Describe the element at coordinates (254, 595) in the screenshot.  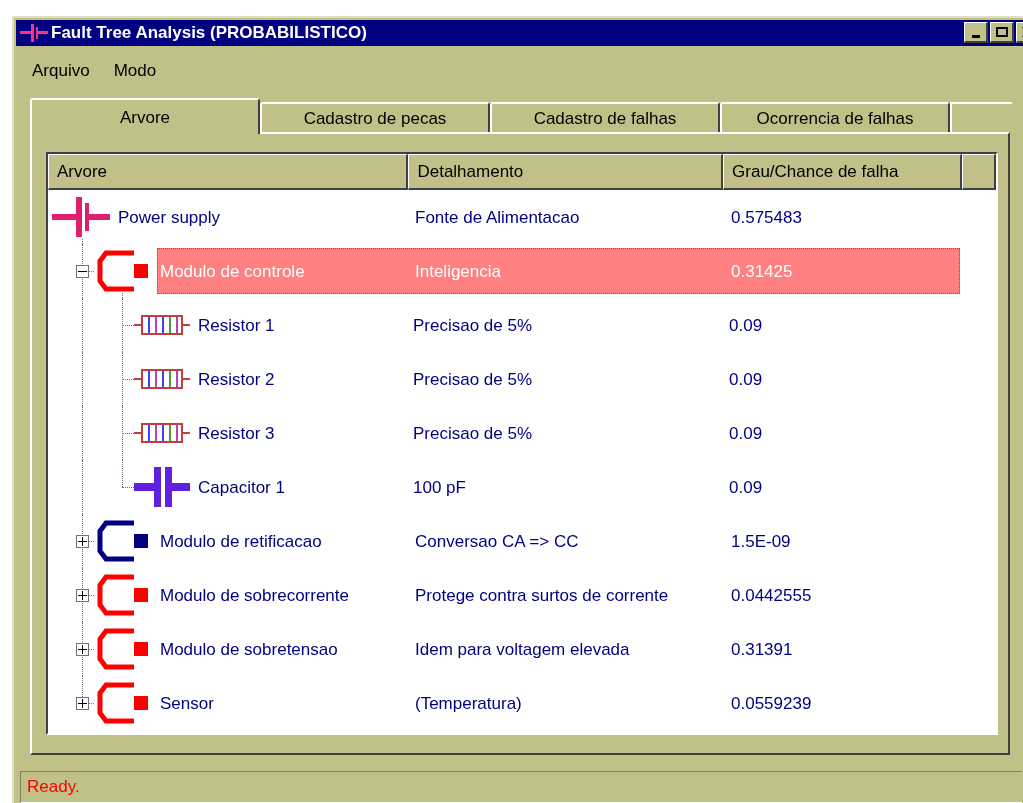
I see `node-name: Modulo de sobrecorrente` at that location.